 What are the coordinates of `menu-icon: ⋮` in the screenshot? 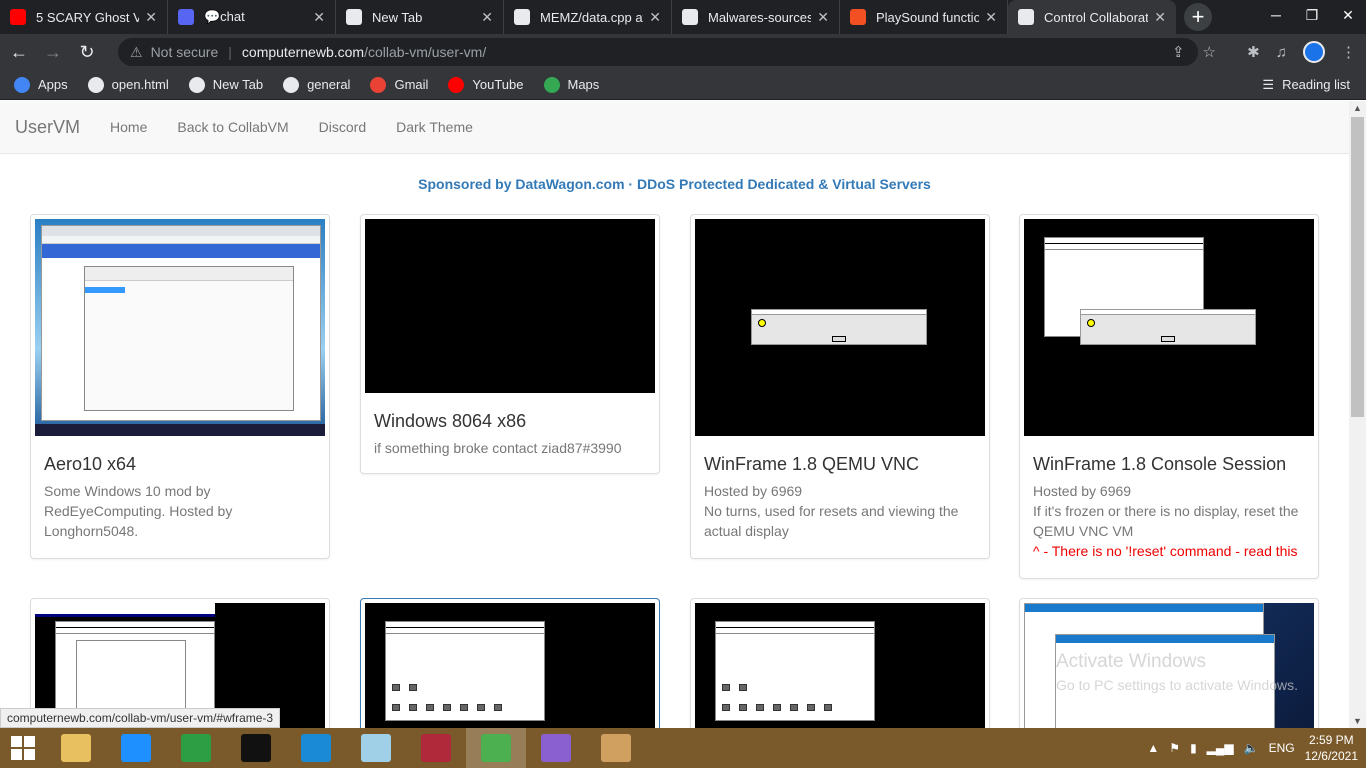 It's located at (1348, 52).